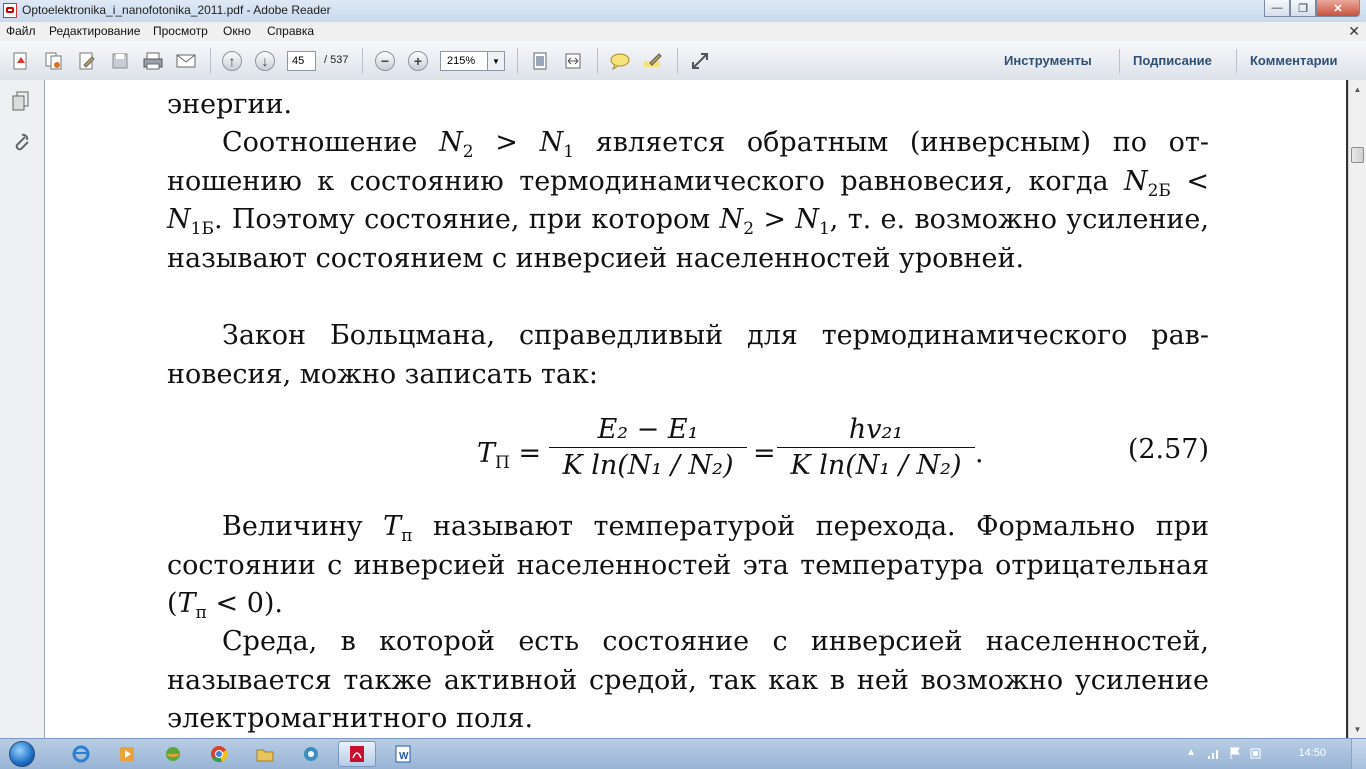  Describe the element at coordinates (418, 61) in the screenshot. I see `zoom-in-icon: +` at that location.